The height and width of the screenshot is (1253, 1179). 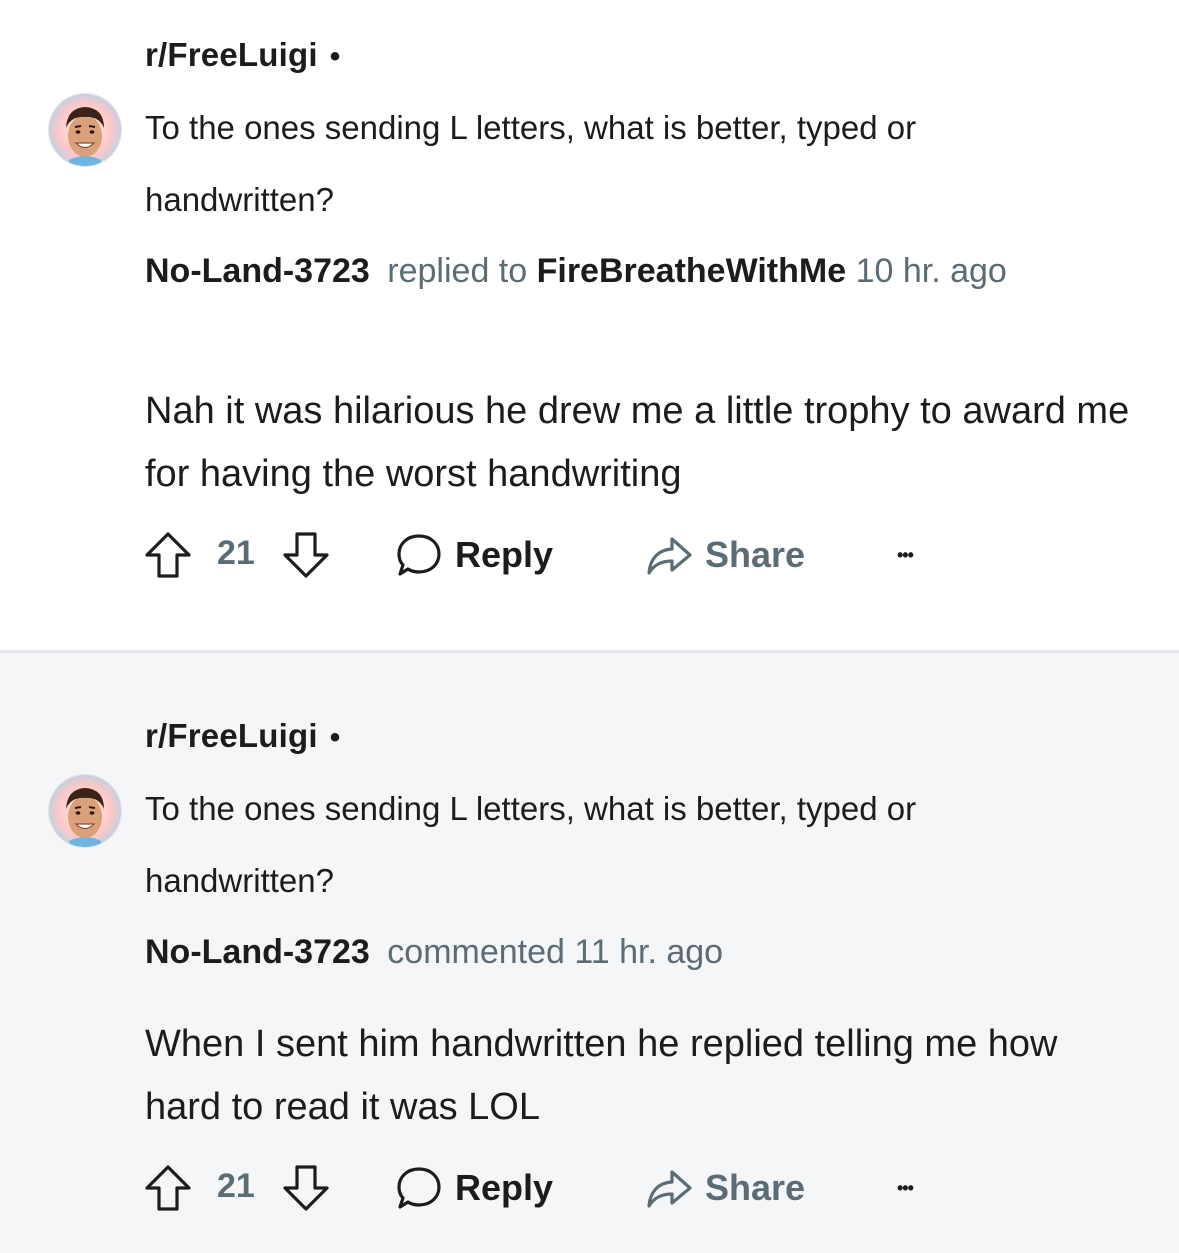 What do you see at coordinates (649, 952) in the screenshot?
I see `timestamp: 11 hr. ago` at bounding box center [649, 952].